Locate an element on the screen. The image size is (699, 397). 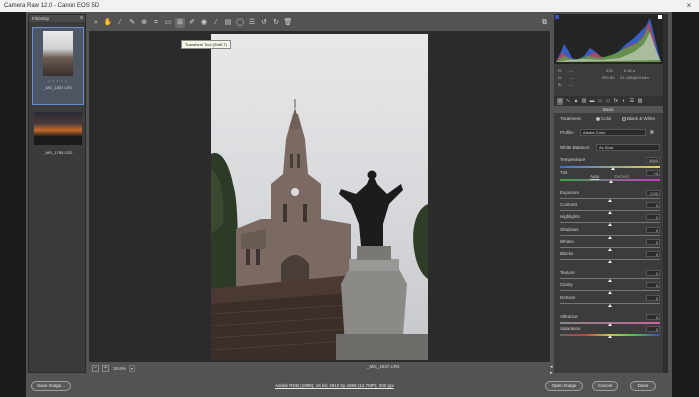
slider-label: Clarity is located at coordinates (566, 284).